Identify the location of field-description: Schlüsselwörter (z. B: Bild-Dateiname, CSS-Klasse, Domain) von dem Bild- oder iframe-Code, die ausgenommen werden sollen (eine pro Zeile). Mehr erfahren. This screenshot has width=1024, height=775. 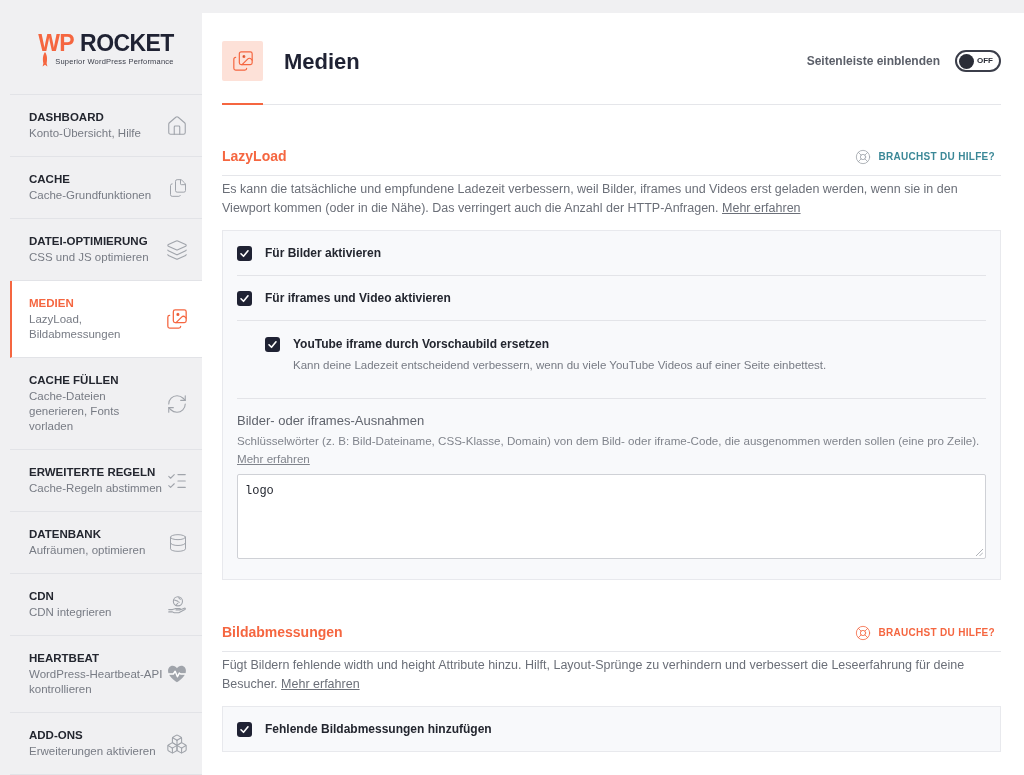
(609, 450).